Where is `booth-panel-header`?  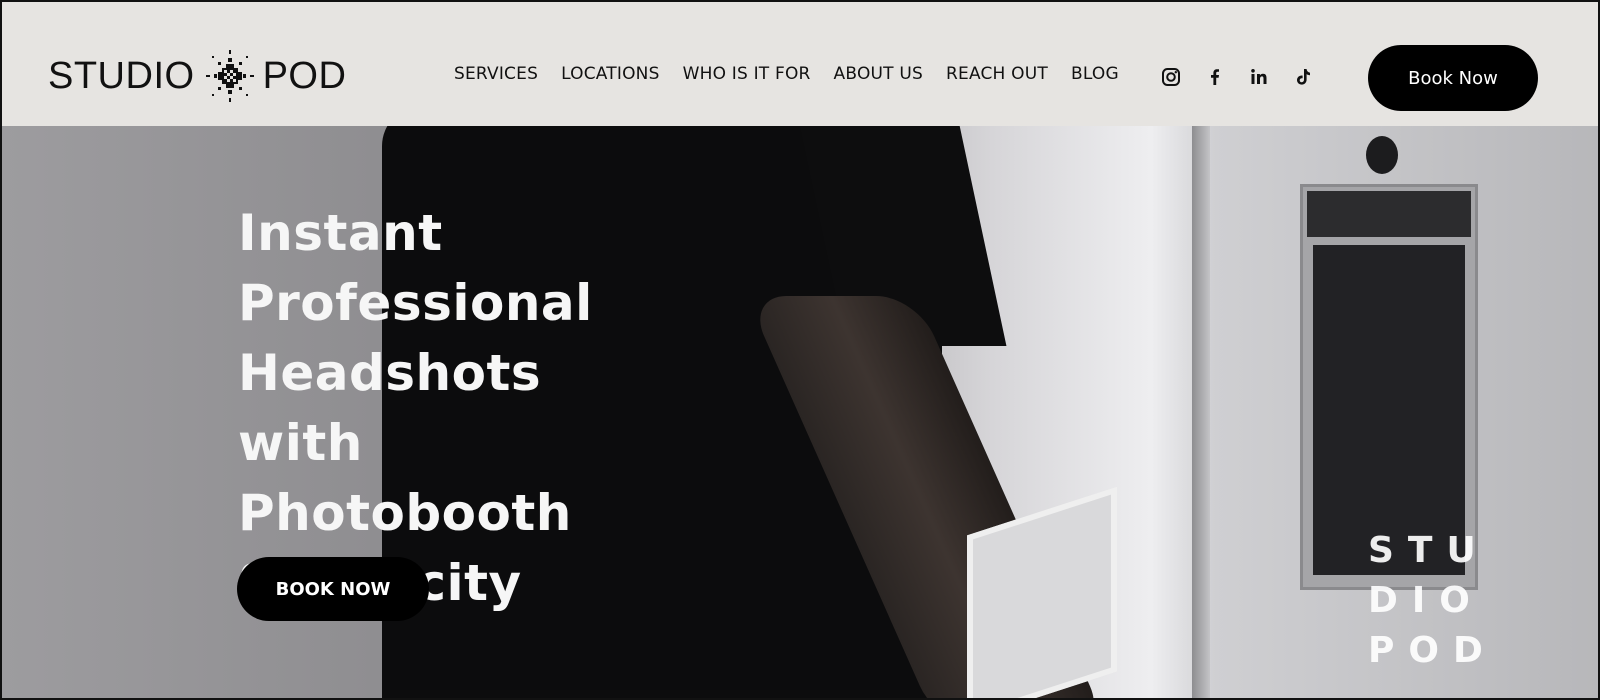
booth-panel-header is located at coordinates (1389, 214).